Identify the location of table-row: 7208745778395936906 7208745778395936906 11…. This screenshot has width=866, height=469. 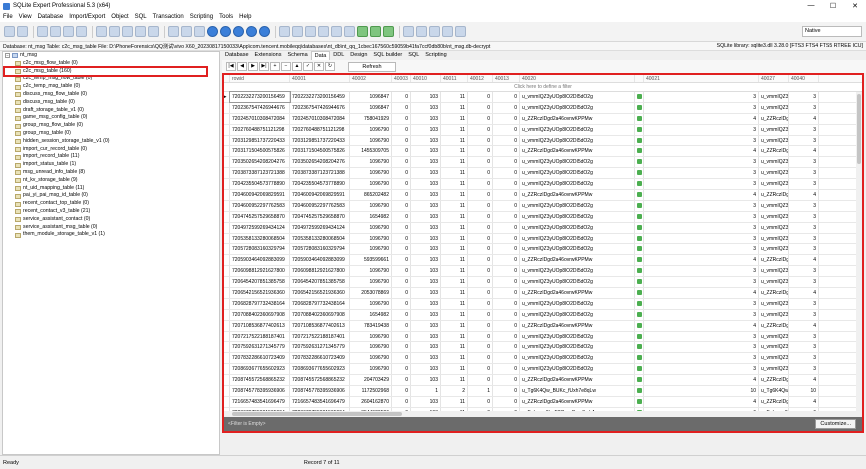
(543, 391).